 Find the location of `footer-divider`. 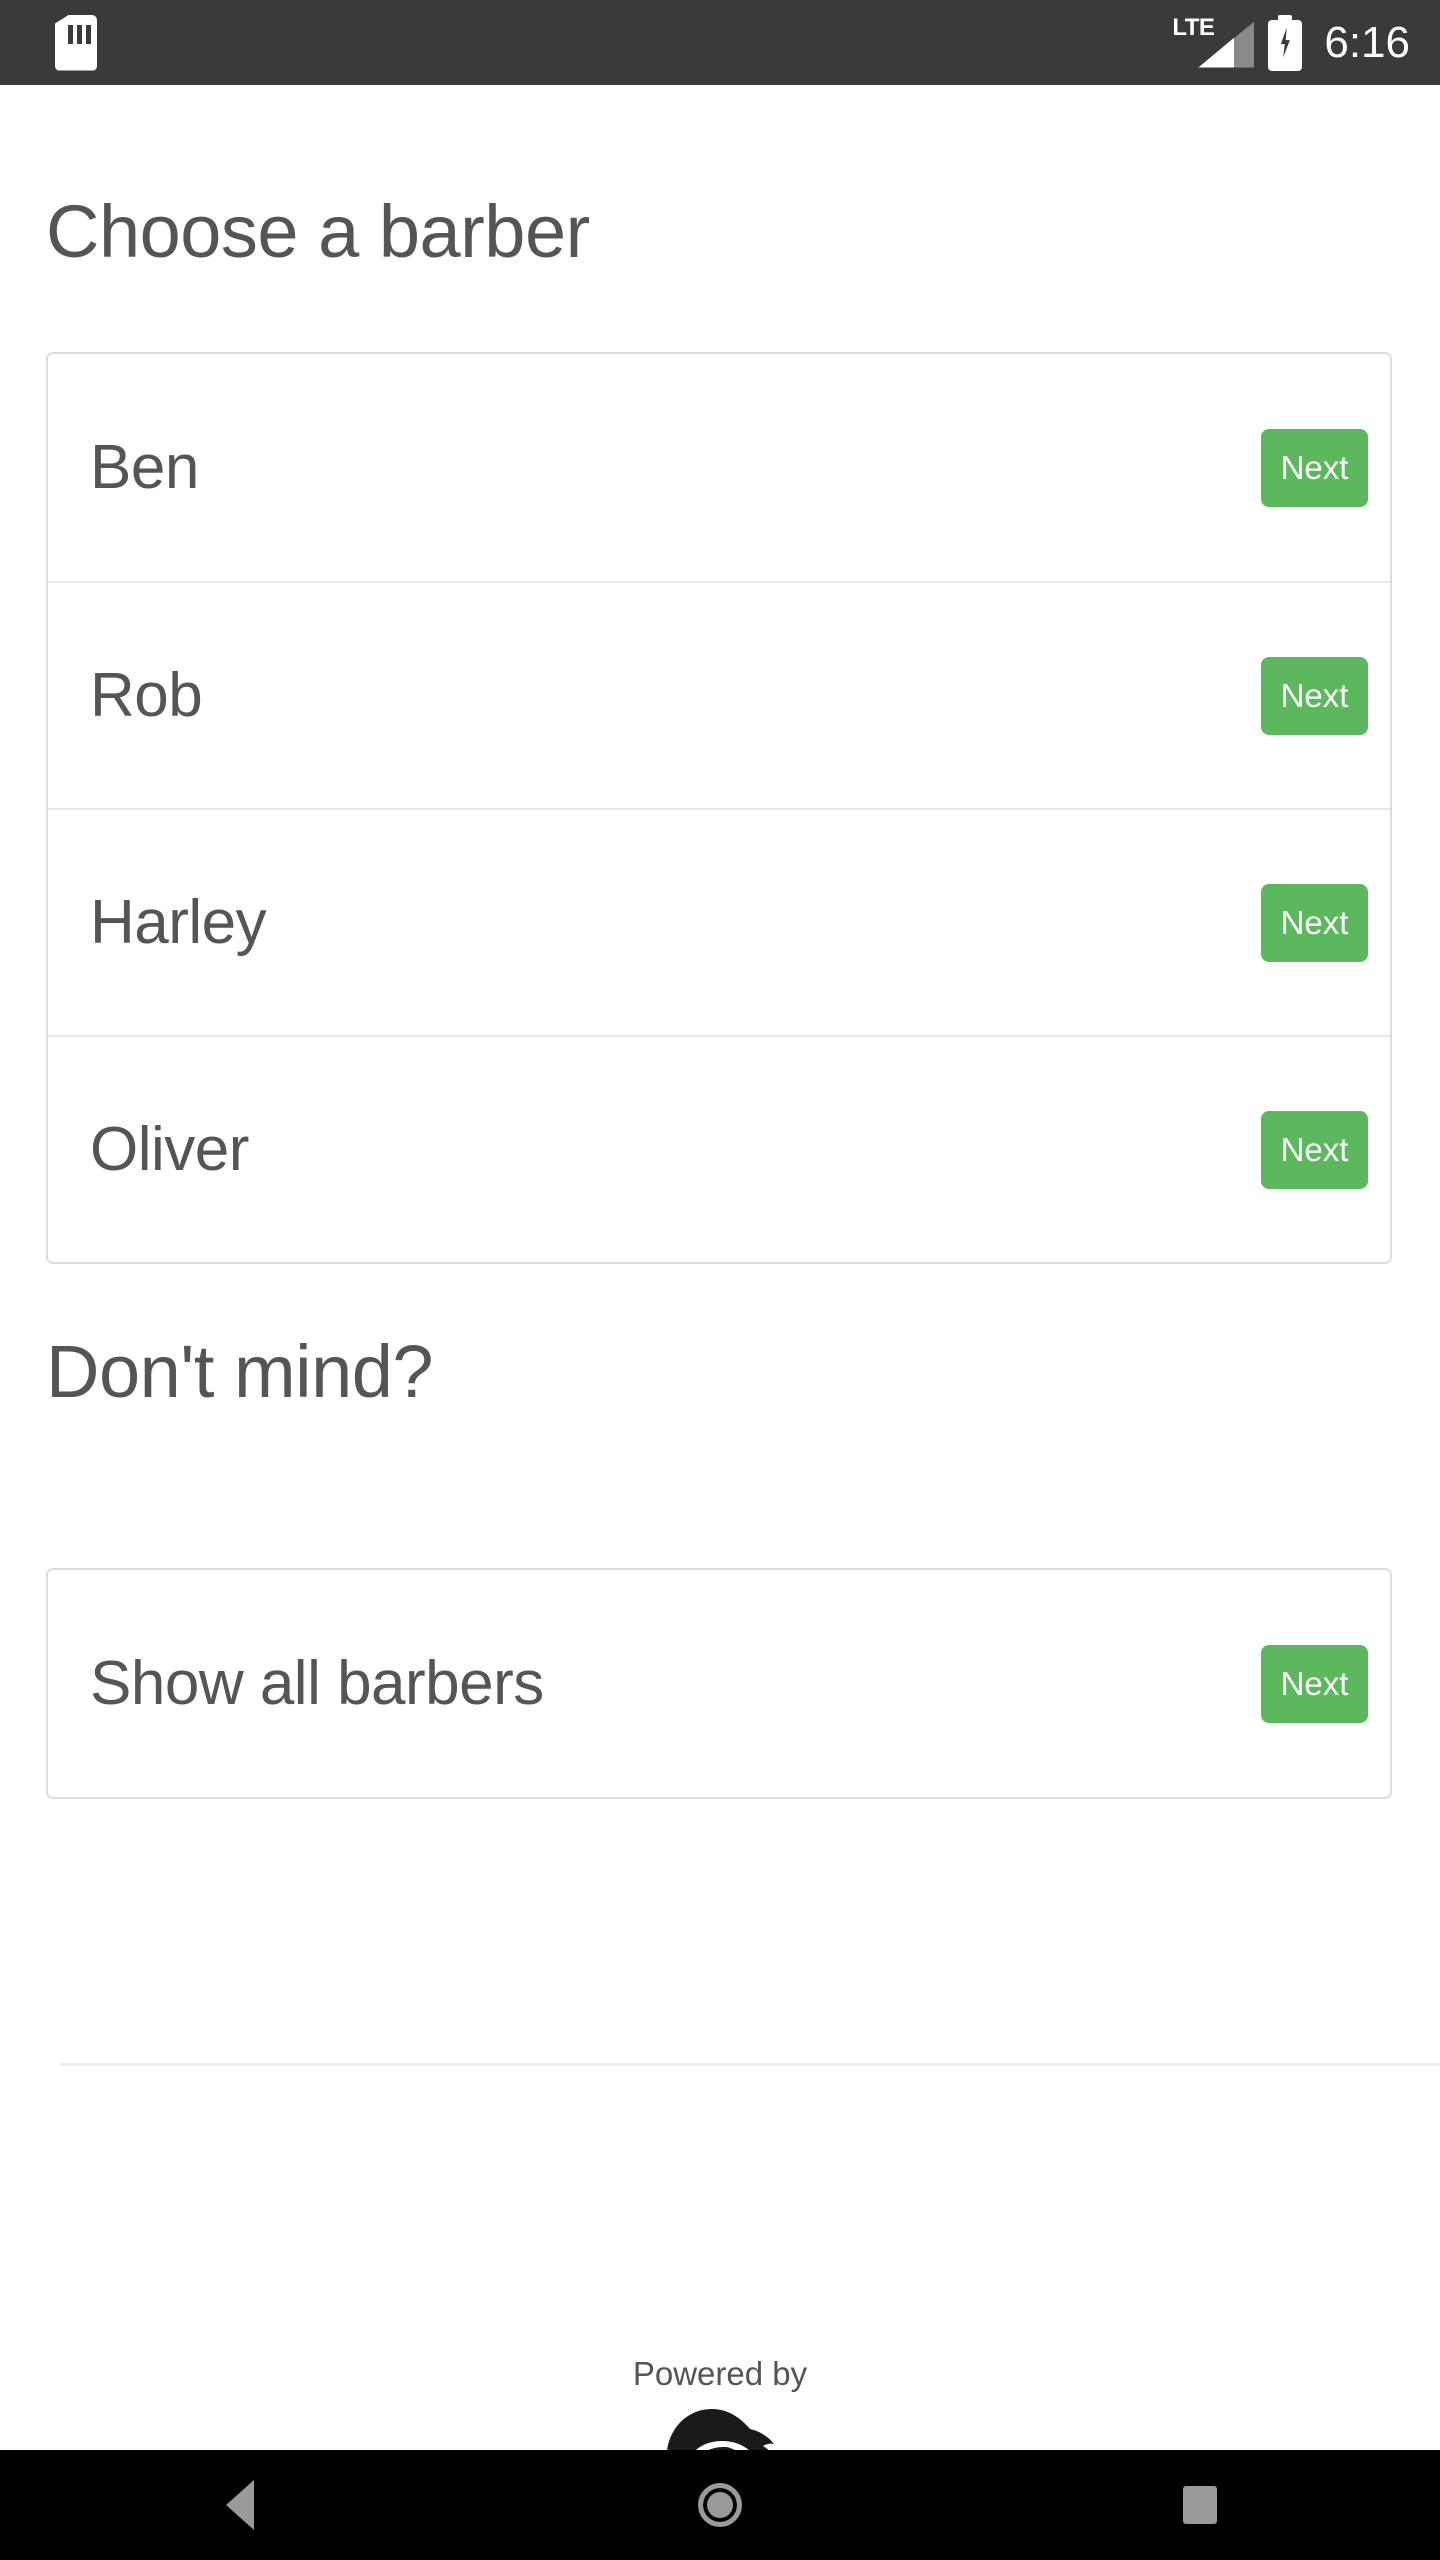

footer-divider is located at coordinates (750, 2064).